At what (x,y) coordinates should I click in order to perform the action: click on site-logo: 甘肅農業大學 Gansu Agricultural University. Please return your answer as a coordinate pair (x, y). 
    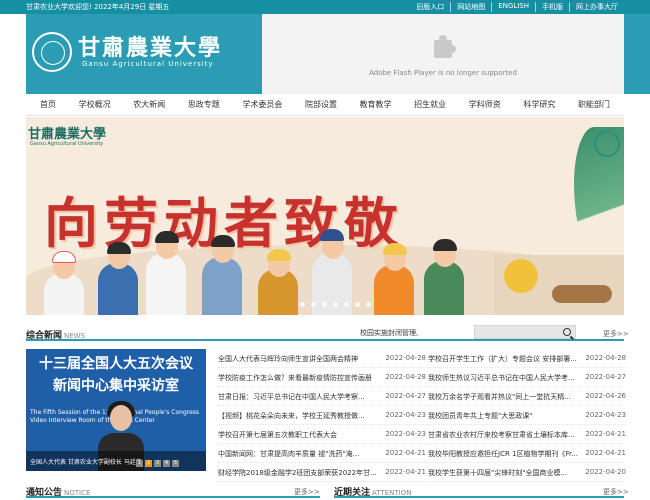
    Looking at the image, I should click on (144, 54).